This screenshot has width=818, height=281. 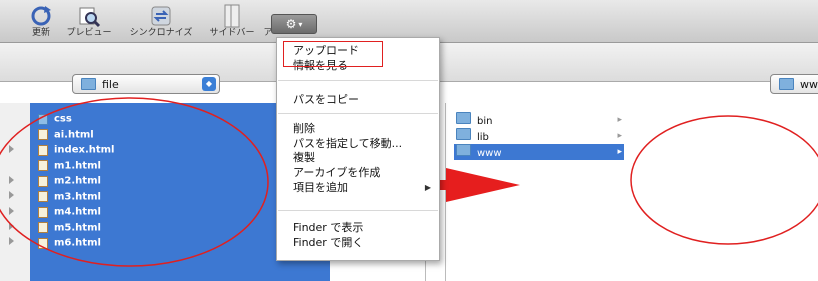 I want to click on menu-item-label: Finder で開く, so click(x=328, y=242).